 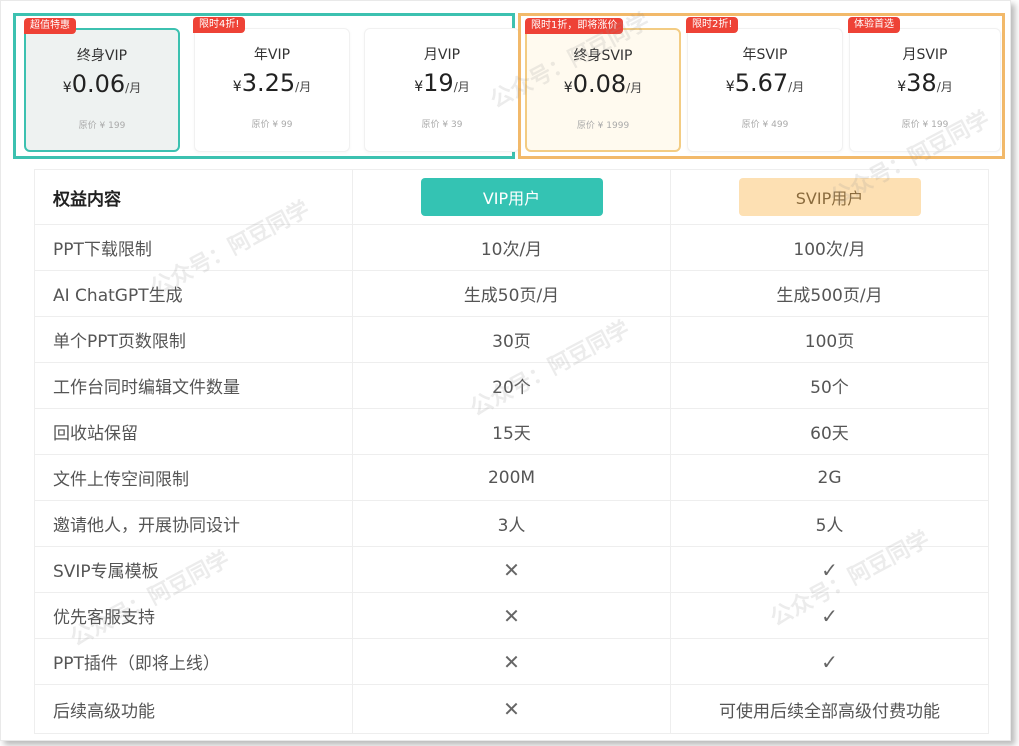 I want to click on vip-value-cell: 30页, so click(x=512, y=339).